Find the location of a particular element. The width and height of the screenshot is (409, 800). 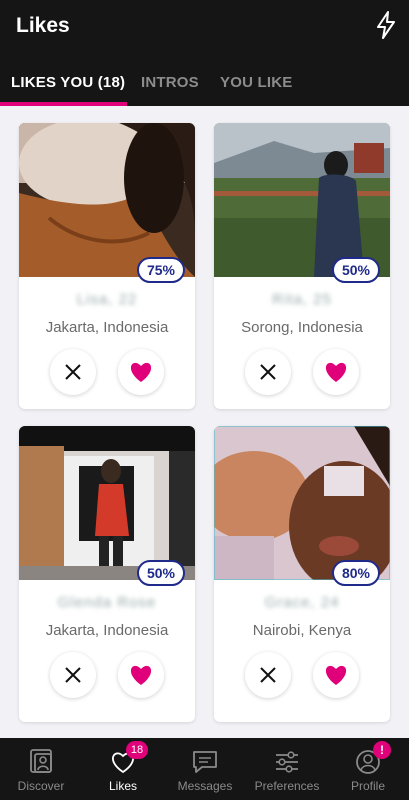

nav-label: Likes is located at coordinates (122, 786).